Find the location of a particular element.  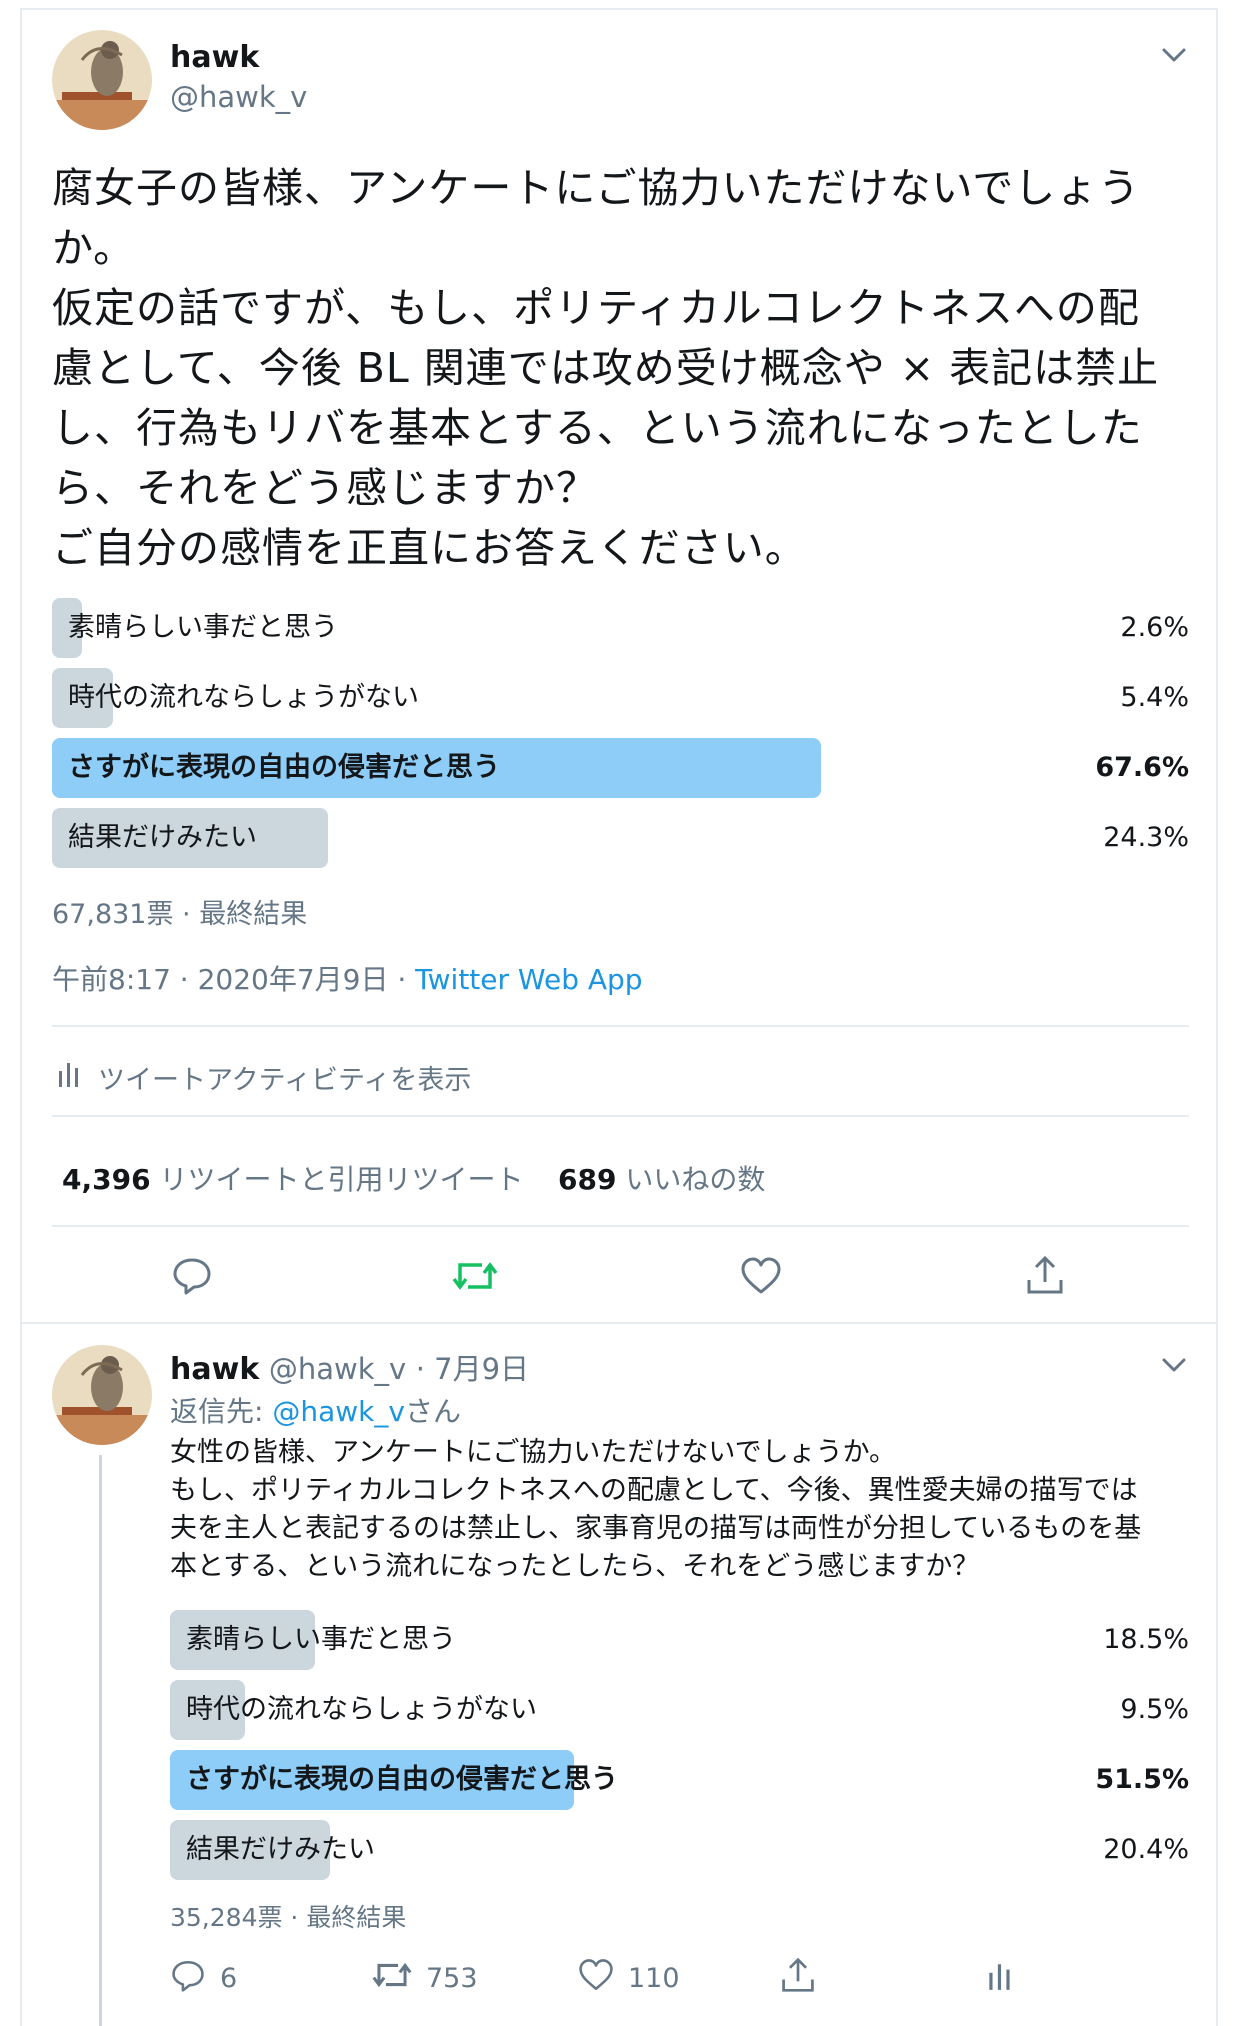

poll-option: 時代の流れならしょうがない 9.5% is located at coordinates (679, 1710).